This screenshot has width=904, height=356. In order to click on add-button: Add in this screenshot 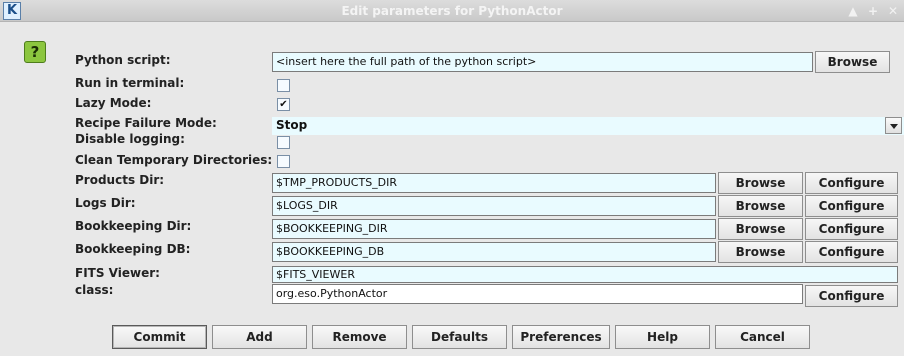, I will do `click(259, 337)`.